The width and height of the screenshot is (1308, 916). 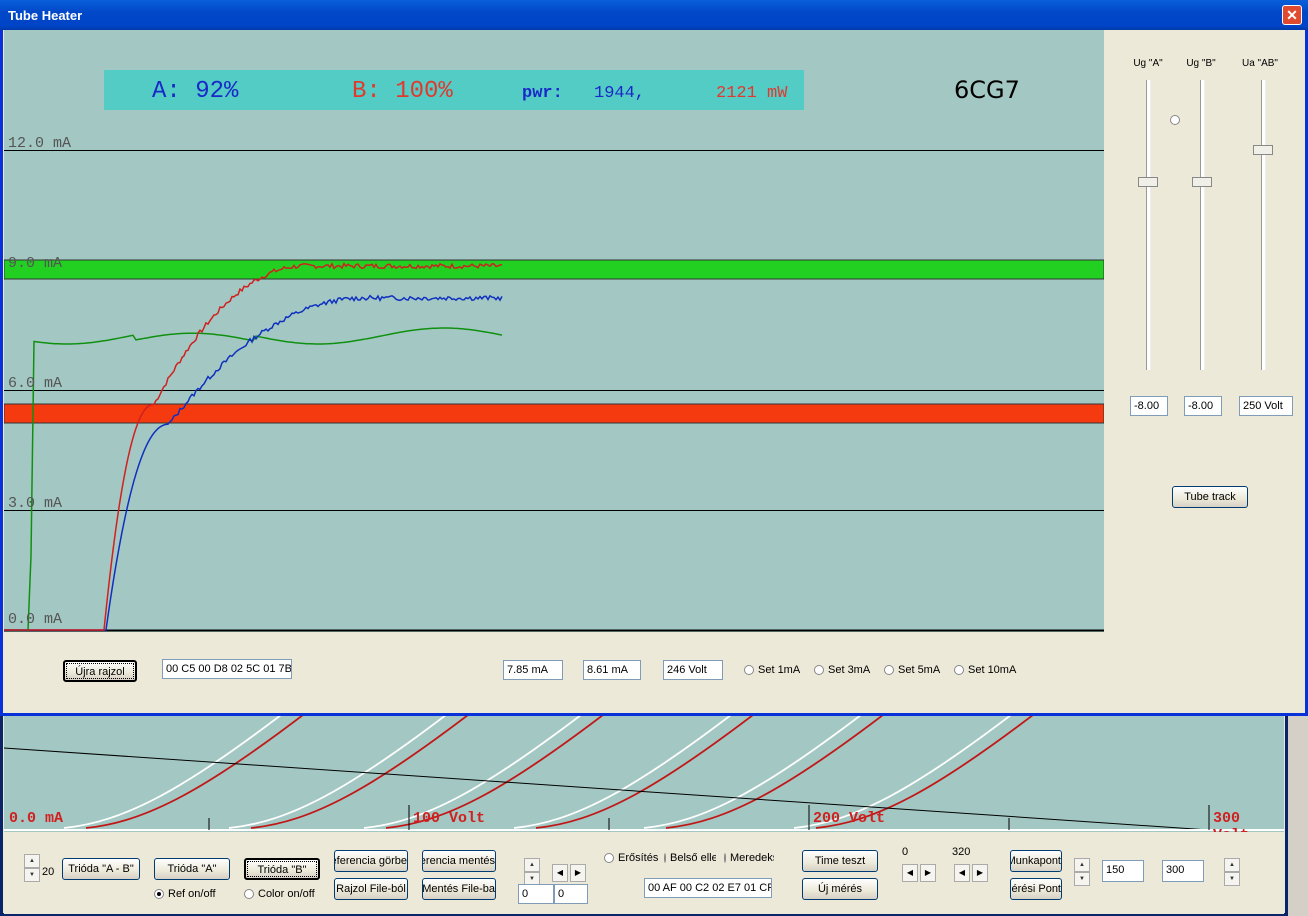 What do you see at coordinates (286, 894) in the screenshot?
I see `color-onoff-label: Color on/off` at bounding box center [286, 894].